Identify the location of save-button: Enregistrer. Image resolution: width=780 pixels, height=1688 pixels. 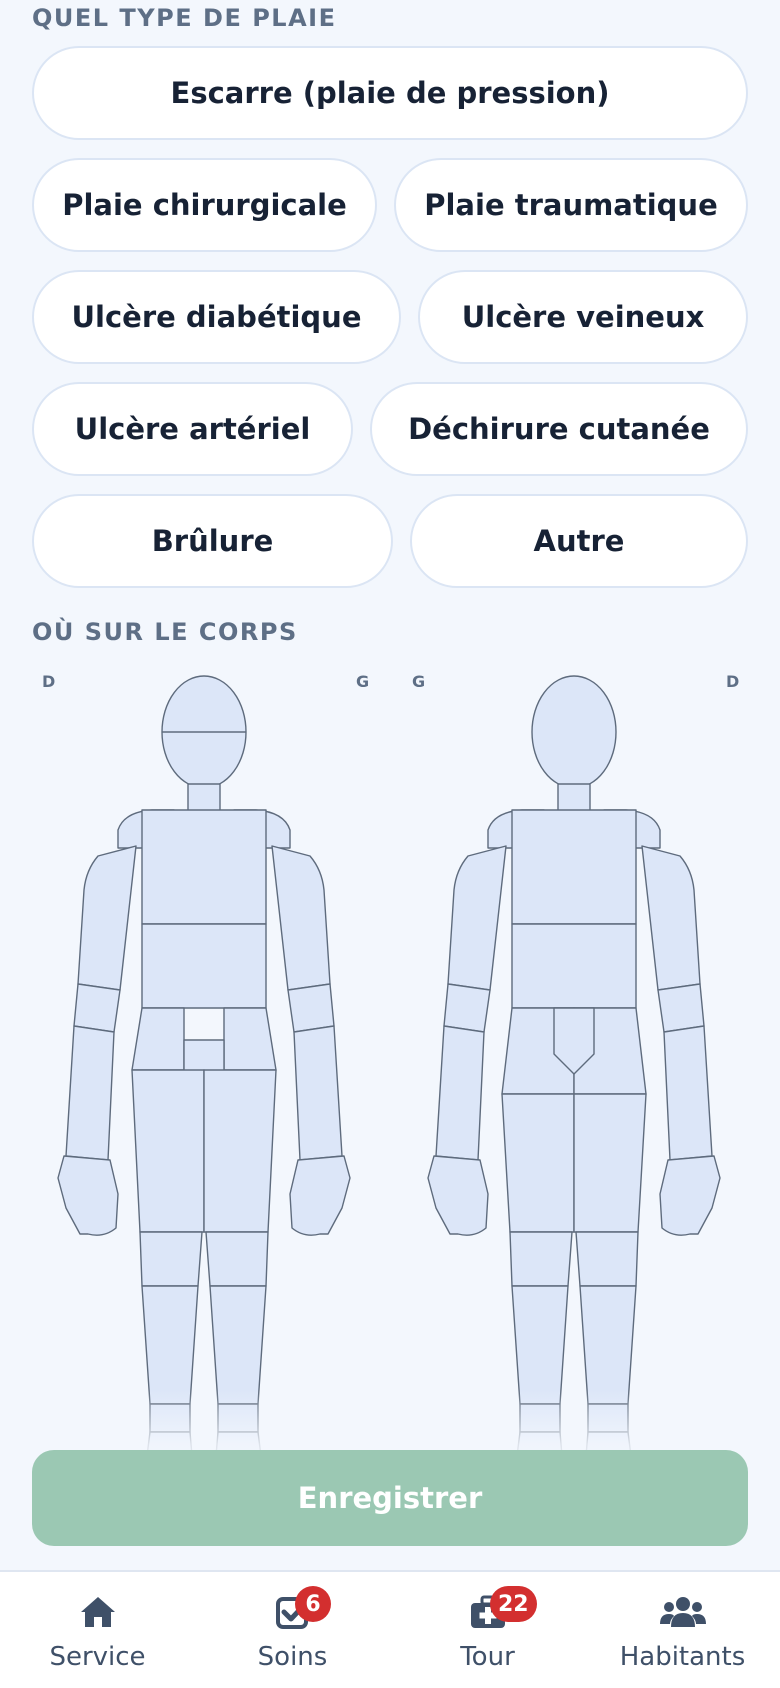
(390, 1498).